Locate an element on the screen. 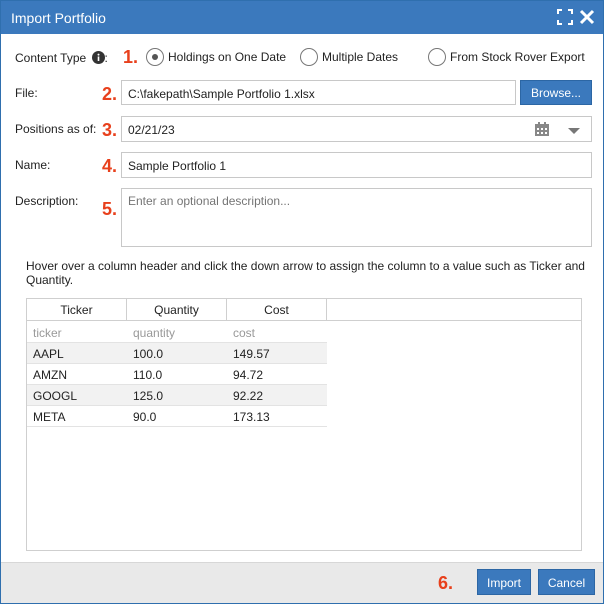  quantity-cell: 90.0 is located at coordinates (145, 417).